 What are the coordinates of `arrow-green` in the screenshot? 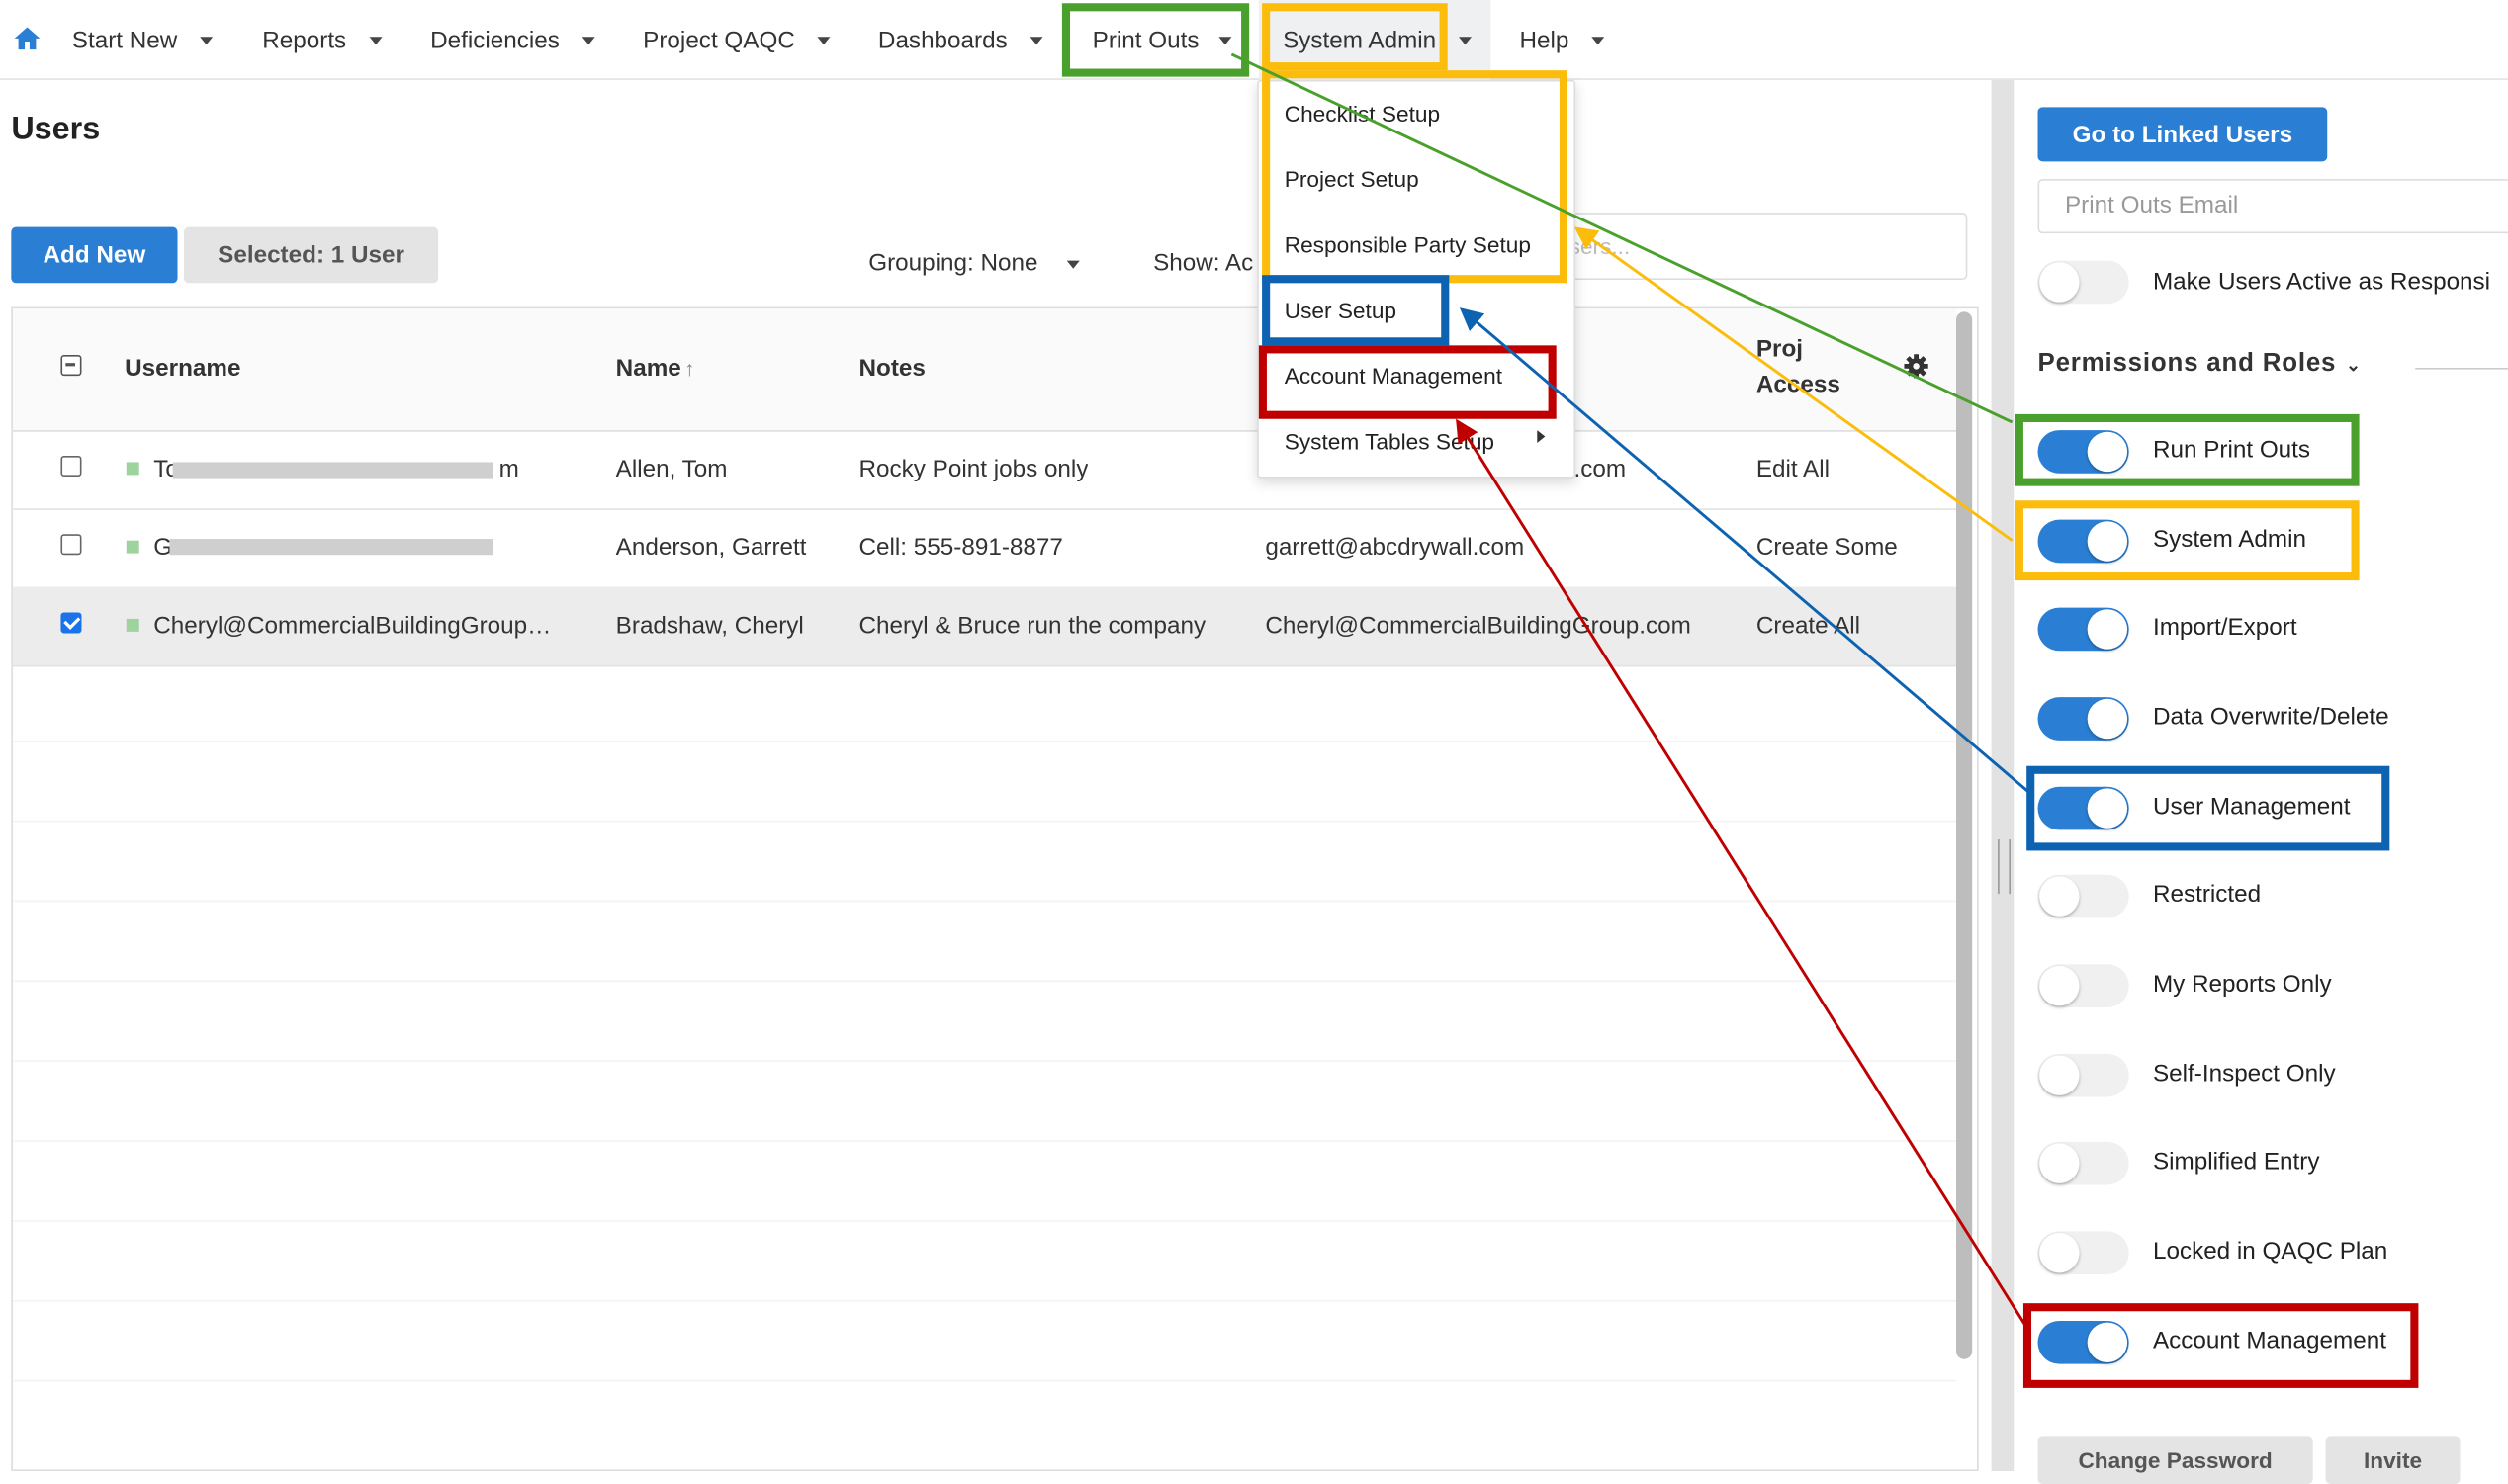 It's located at (1621, 238).